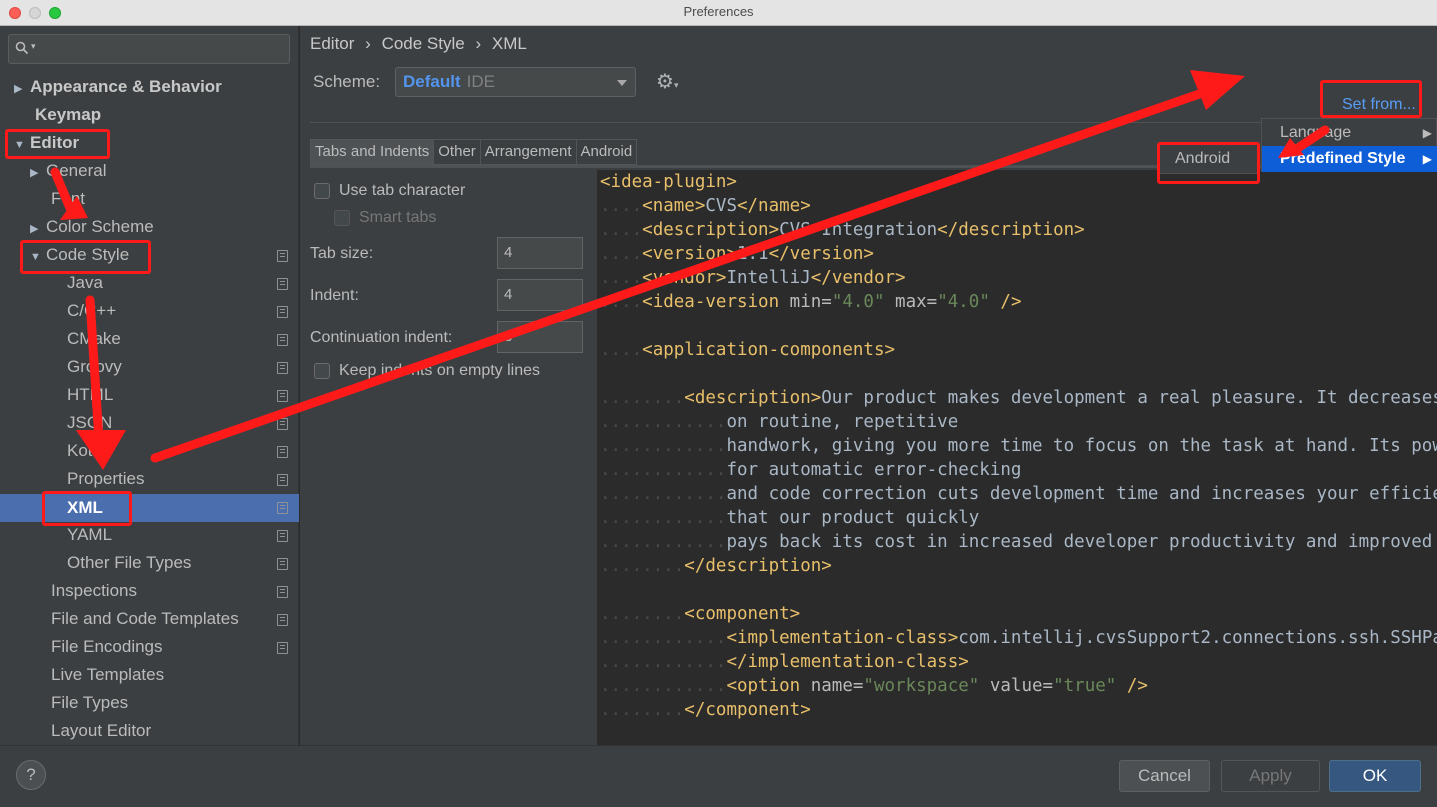 Image resolution: width=1437 pixels, height=807 pixels. I want to click on gear-icon: ⚙▾, so click(667, 83).